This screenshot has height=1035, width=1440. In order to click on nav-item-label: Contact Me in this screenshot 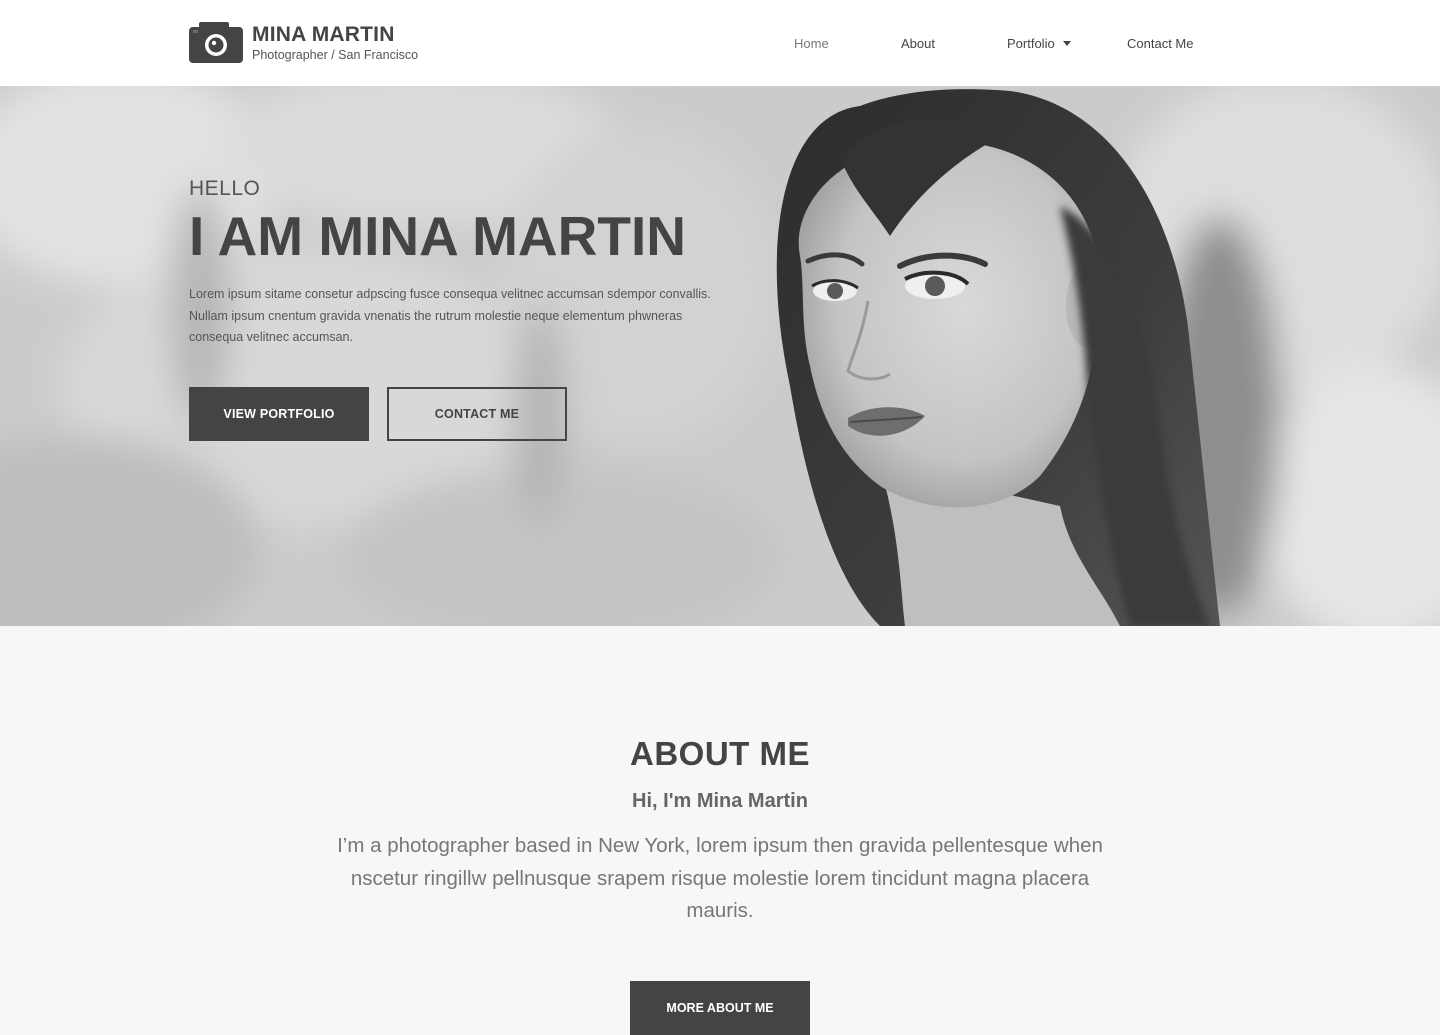, I will do `click(1160, 43)`.